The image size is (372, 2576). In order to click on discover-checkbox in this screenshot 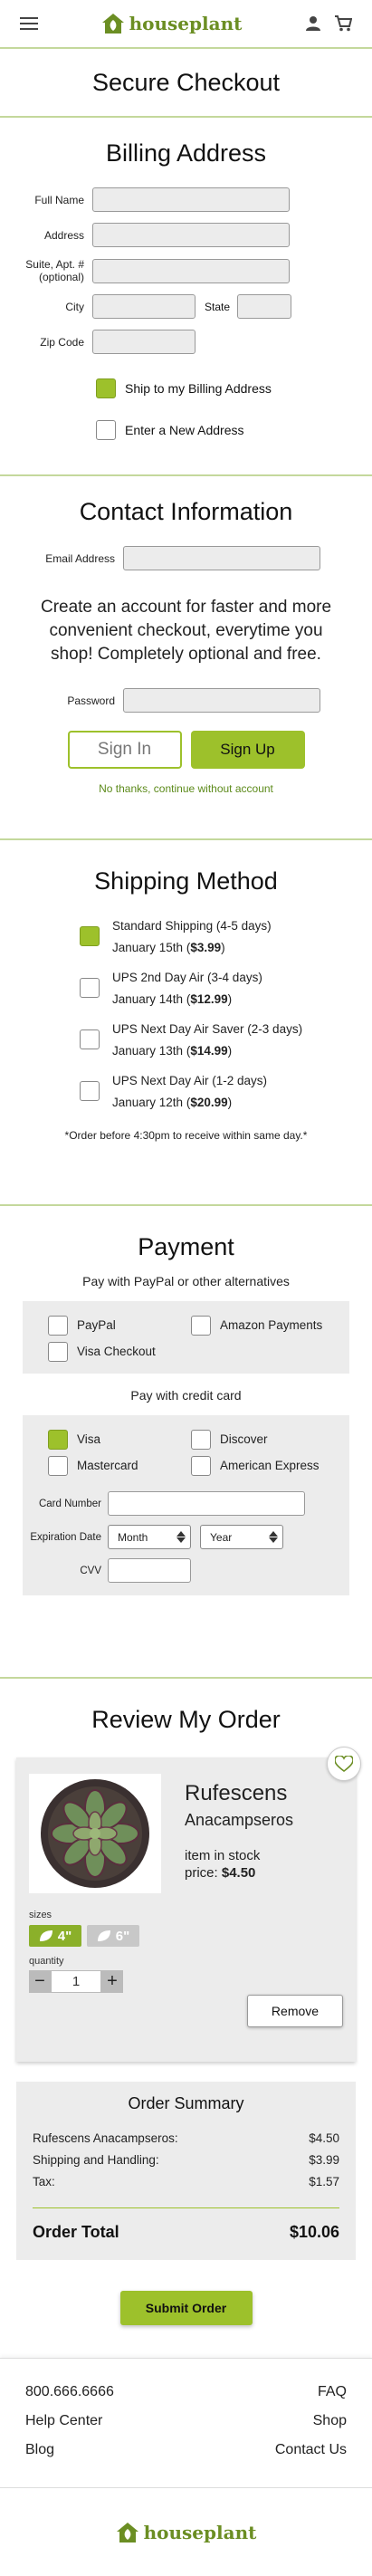, I will do `click(201, 1439)`.